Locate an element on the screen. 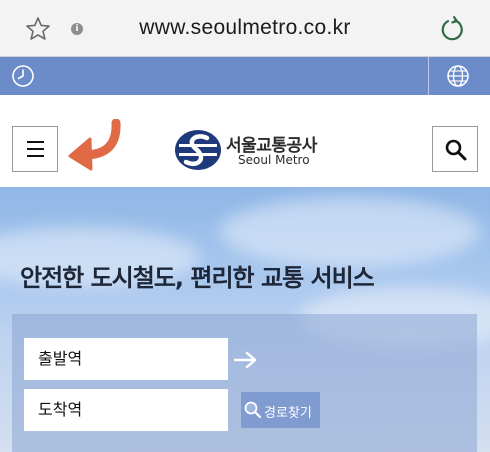 This screenshot has height=452, width=490. reload-icon is located at coordinates (452, 29).